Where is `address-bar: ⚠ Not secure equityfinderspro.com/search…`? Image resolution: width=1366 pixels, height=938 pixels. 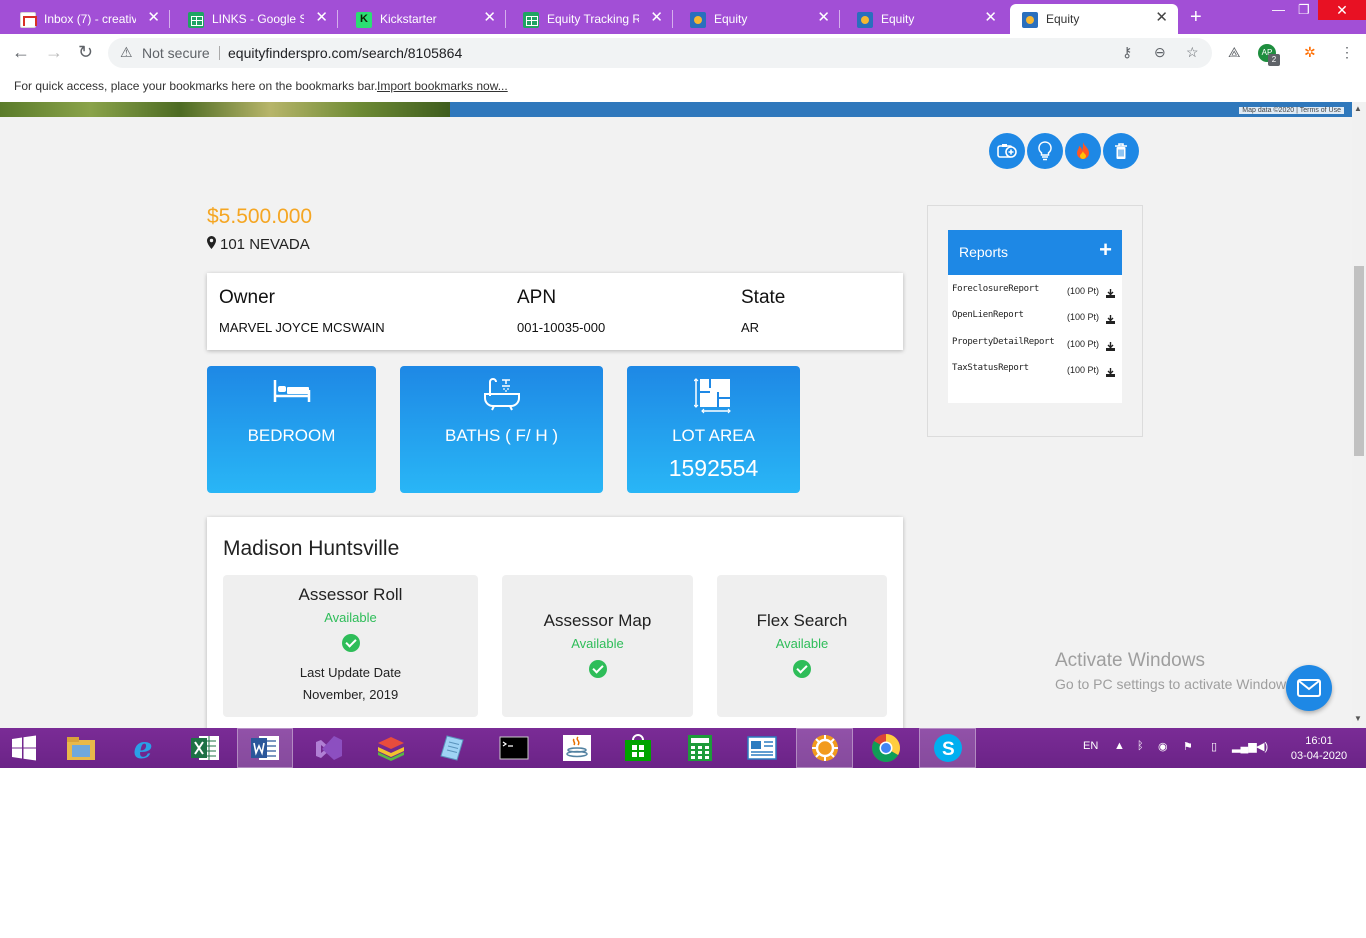
address-bar: ⚠ Not secure equityfinderspro.com/search… is located at coordinates (660, 53).